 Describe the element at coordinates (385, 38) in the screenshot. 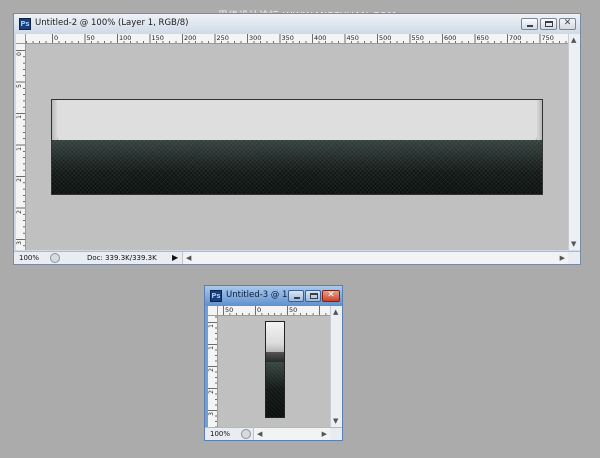

I see `ruler-label: 500` at that location.